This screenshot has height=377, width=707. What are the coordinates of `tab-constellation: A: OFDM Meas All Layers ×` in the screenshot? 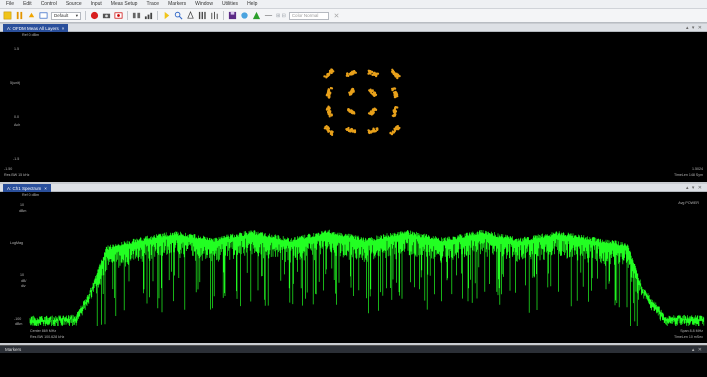 It's located at (36, 28).